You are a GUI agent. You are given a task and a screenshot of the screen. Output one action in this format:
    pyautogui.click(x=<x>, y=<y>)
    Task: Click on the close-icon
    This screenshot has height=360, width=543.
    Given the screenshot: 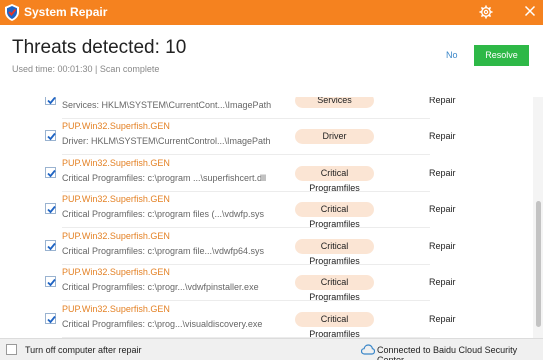 What is the action you would take?
    pyautogui.click(x=530, y=11)
    